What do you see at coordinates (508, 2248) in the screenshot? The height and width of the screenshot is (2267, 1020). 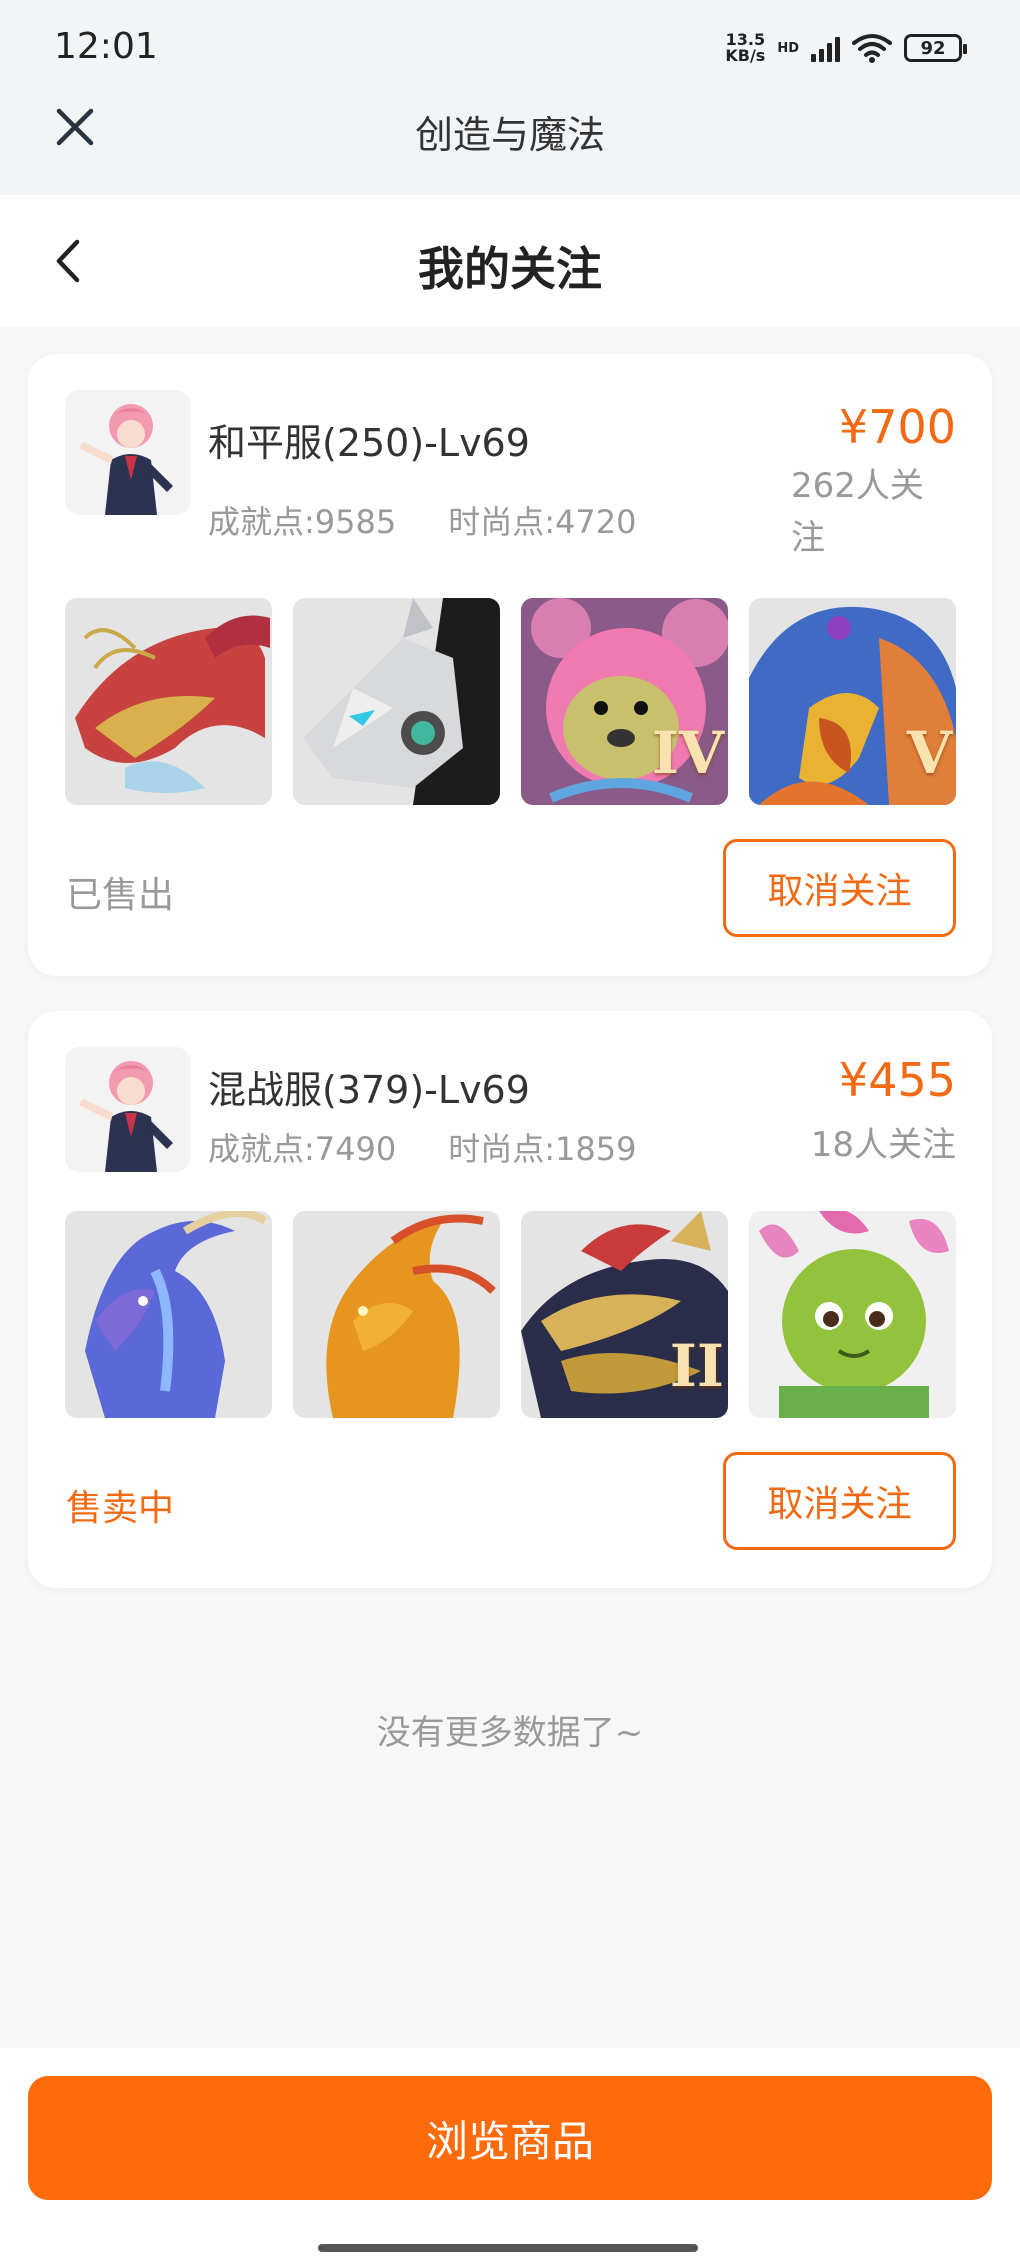 I see `home-indicator` at bounding box center [508, 2248].